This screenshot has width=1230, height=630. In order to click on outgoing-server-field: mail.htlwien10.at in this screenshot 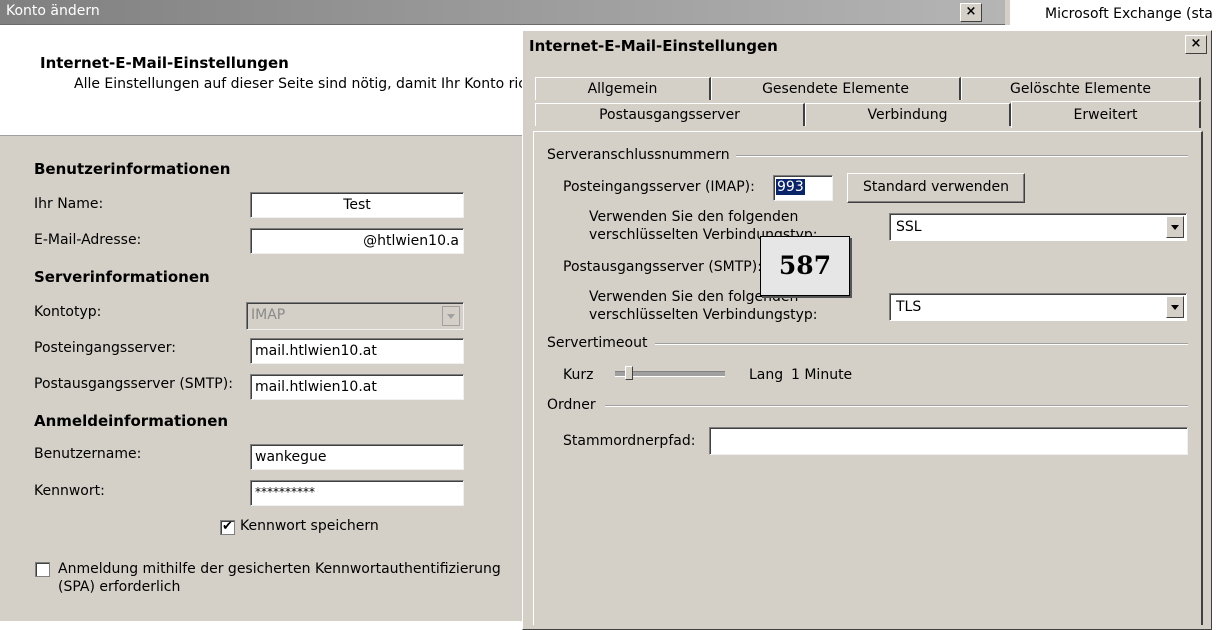, I will do `click(357, 387)`.